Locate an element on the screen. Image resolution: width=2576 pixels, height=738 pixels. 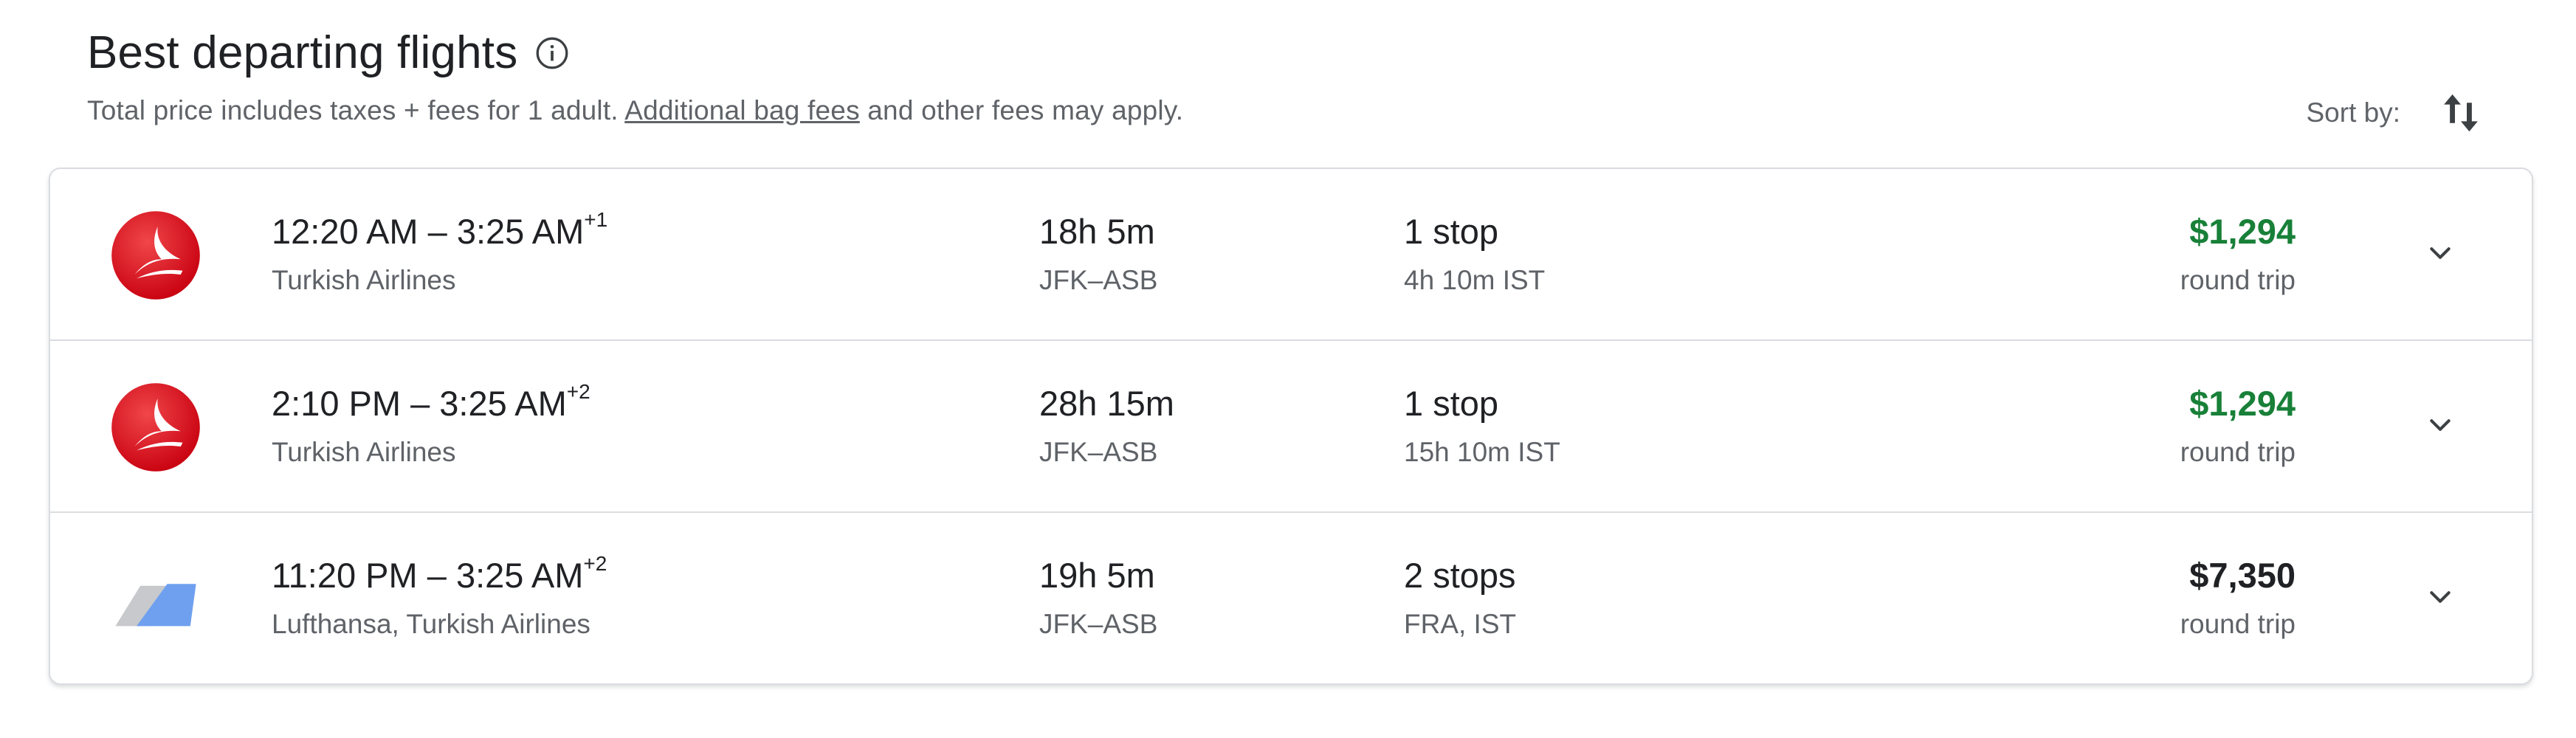
layover-info: 15h 10m IST is located at coordinates (1482, 452).